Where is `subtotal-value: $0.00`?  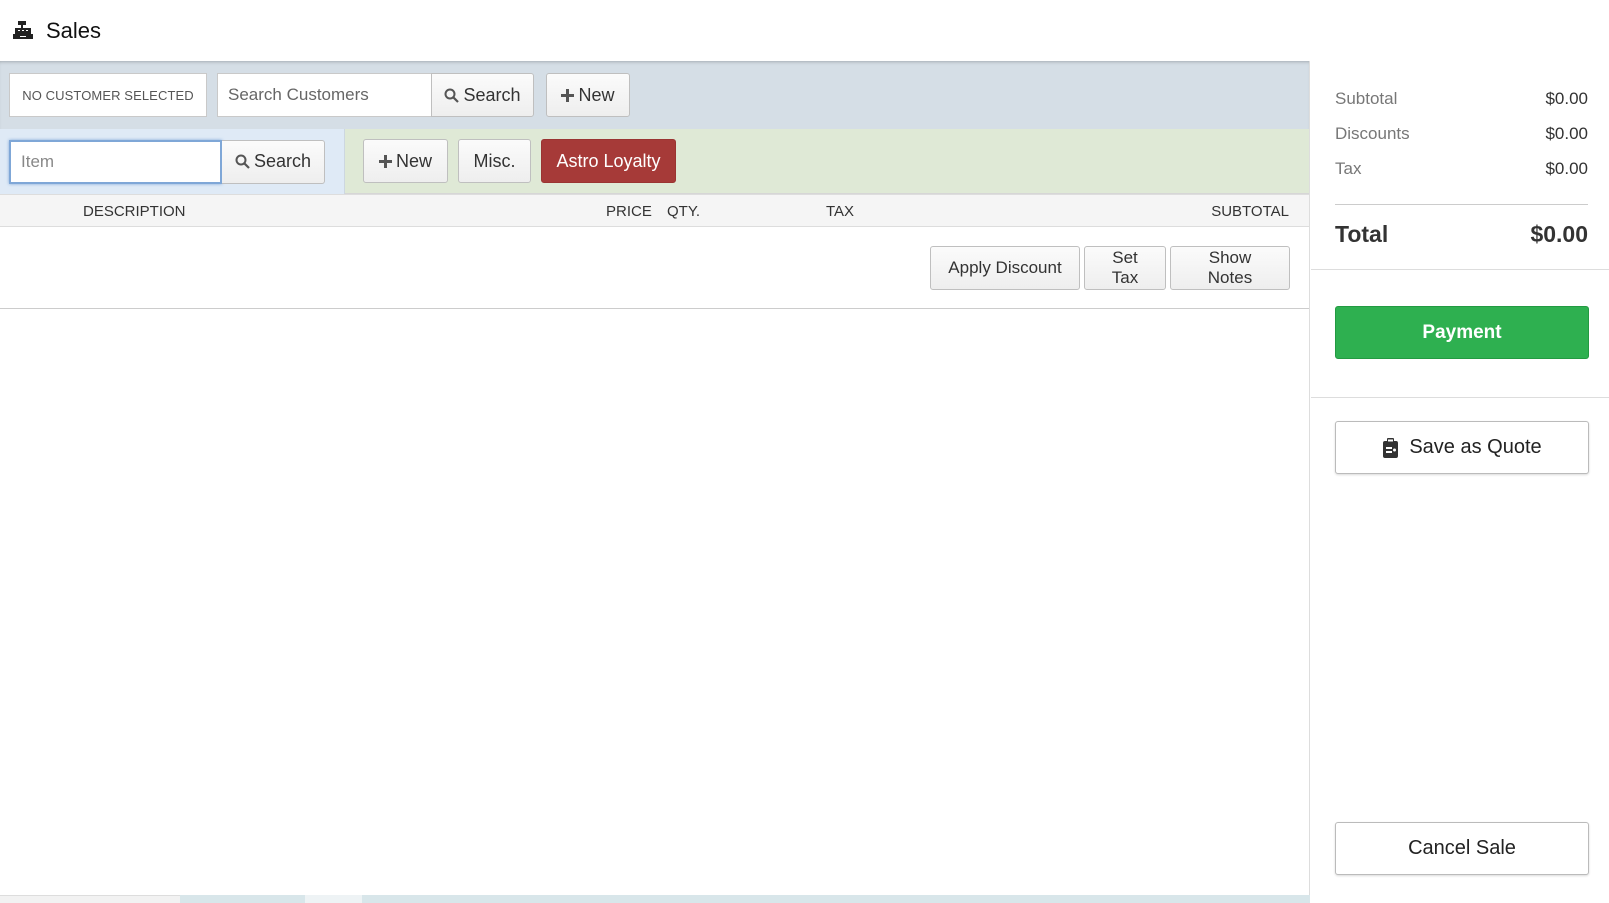
subtotal-value: $0.00 is located at coordinates (1566, 98).